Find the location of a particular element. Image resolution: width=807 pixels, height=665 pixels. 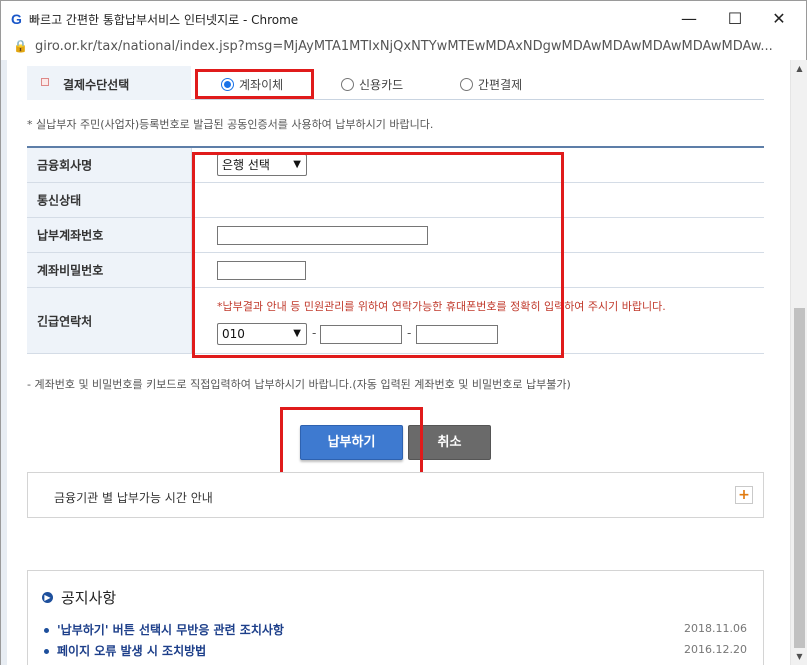

window-title: 빠르고 간편한 통합납부서비스 인터넷지로 - Chrome is located at coordinates (164, 20).